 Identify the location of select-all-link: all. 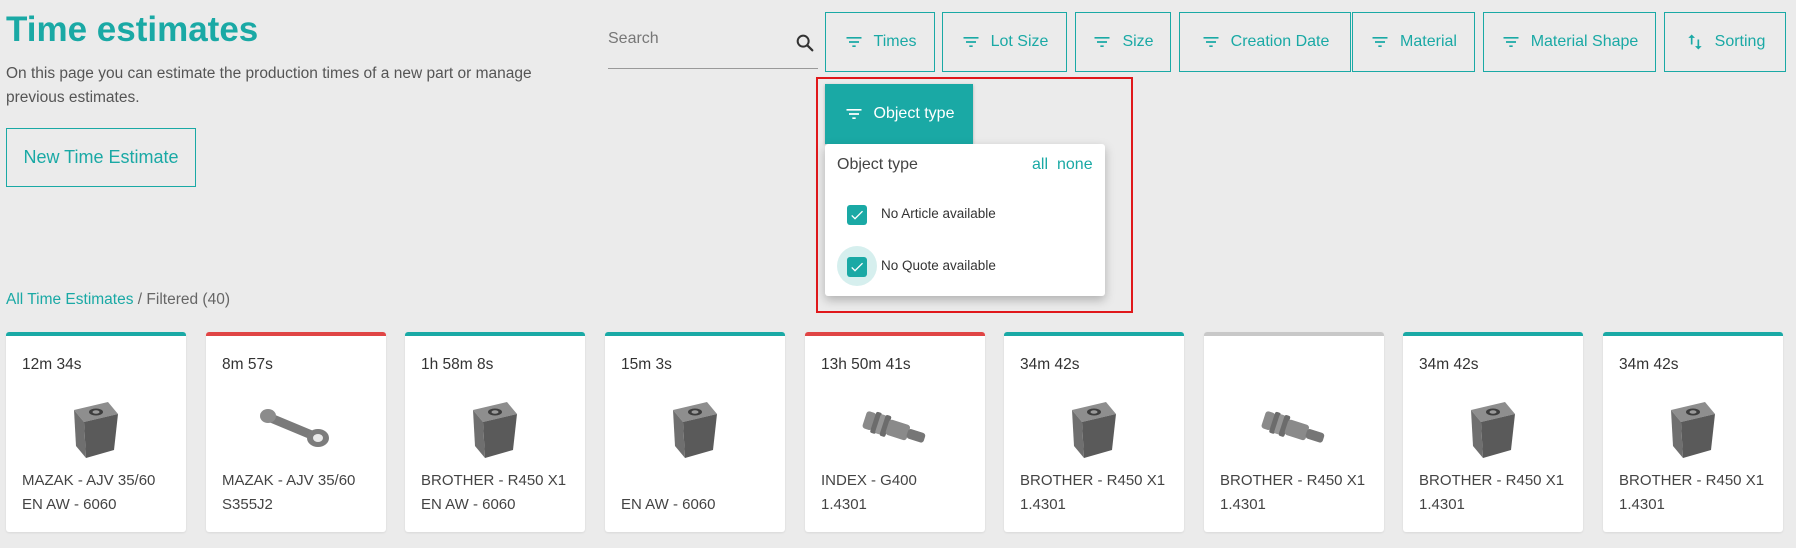
(1040, 165).